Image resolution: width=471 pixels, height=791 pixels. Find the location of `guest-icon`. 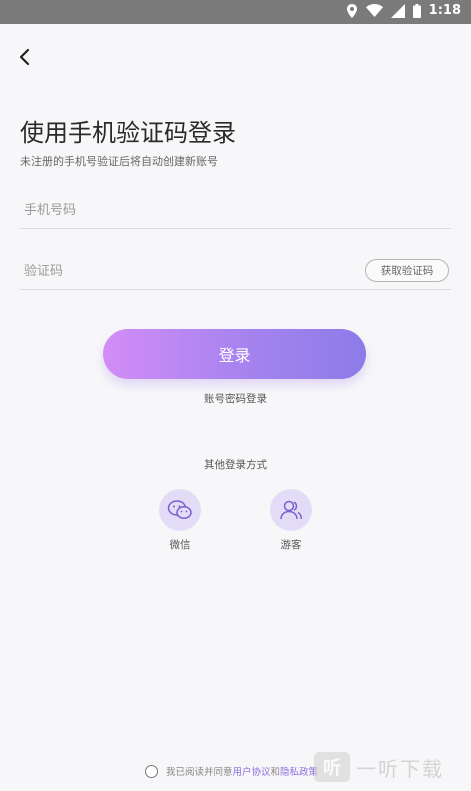

guest-icon is located at coordinates (291, 510).